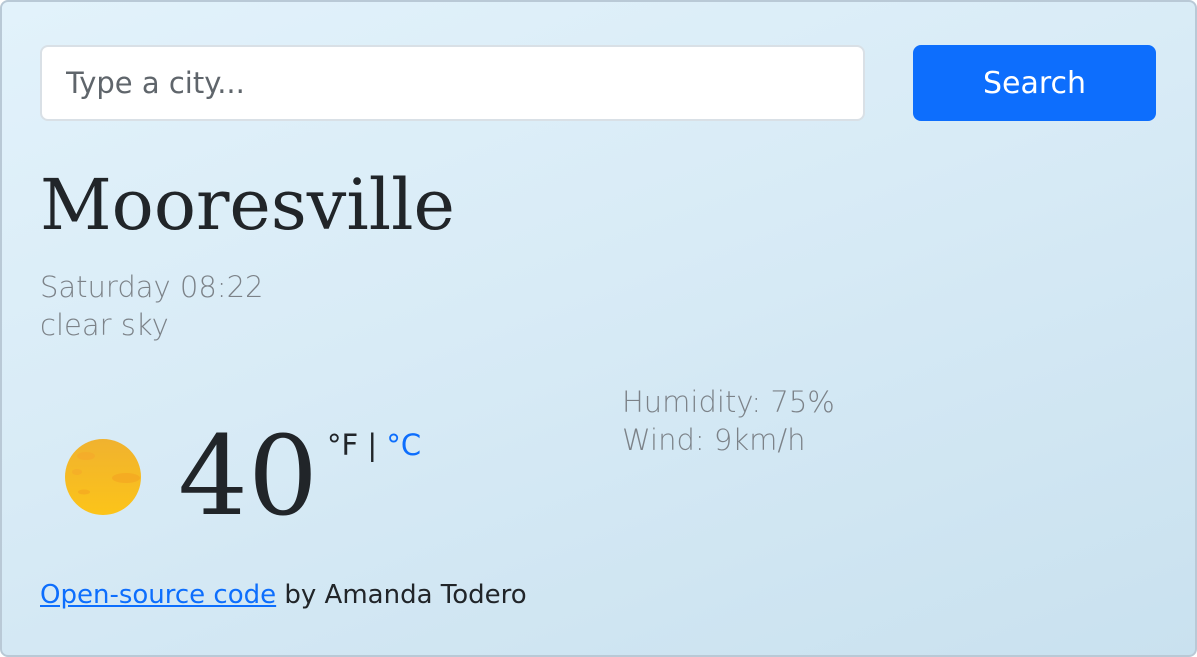  What do you see at coordinates (1034, 83) in the screenshot?
I see `search-button: Search` at bounding box center [1034, 83].